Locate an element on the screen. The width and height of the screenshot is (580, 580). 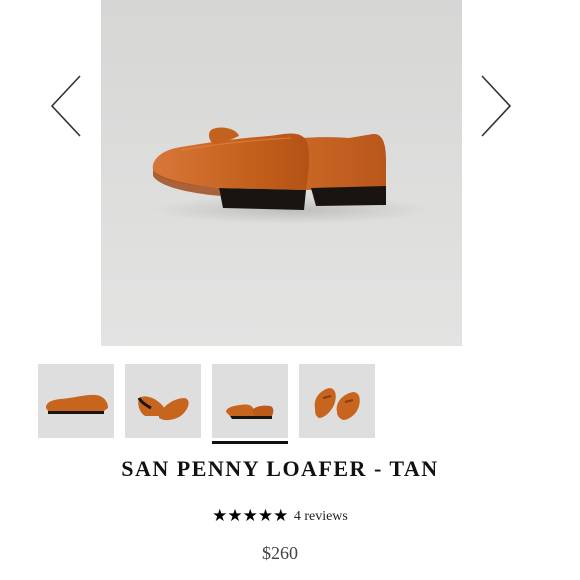
thumbnail-strip is located at coordinates (208, 404).